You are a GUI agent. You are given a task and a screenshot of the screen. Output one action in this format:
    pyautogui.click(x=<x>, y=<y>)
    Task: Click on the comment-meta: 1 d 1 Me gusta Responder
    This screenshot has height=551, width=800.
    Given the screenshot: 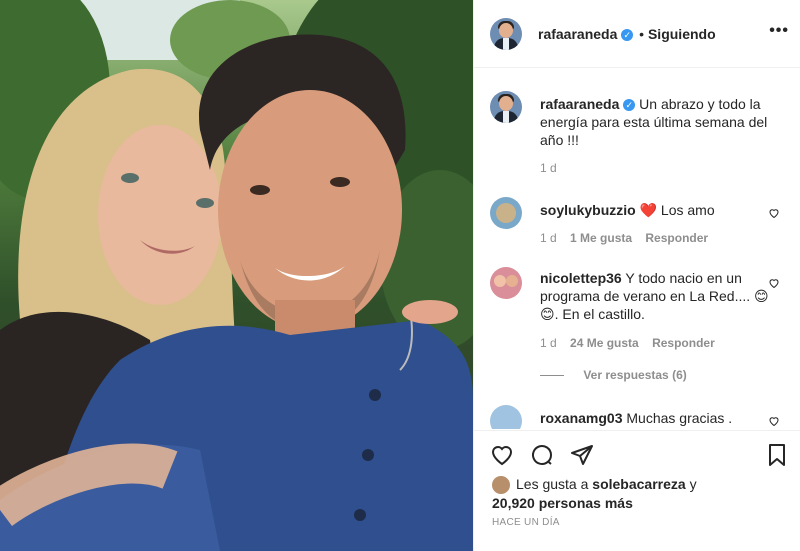 What is the action you would take?
    pyautogui.click(x=624, y=238)
    